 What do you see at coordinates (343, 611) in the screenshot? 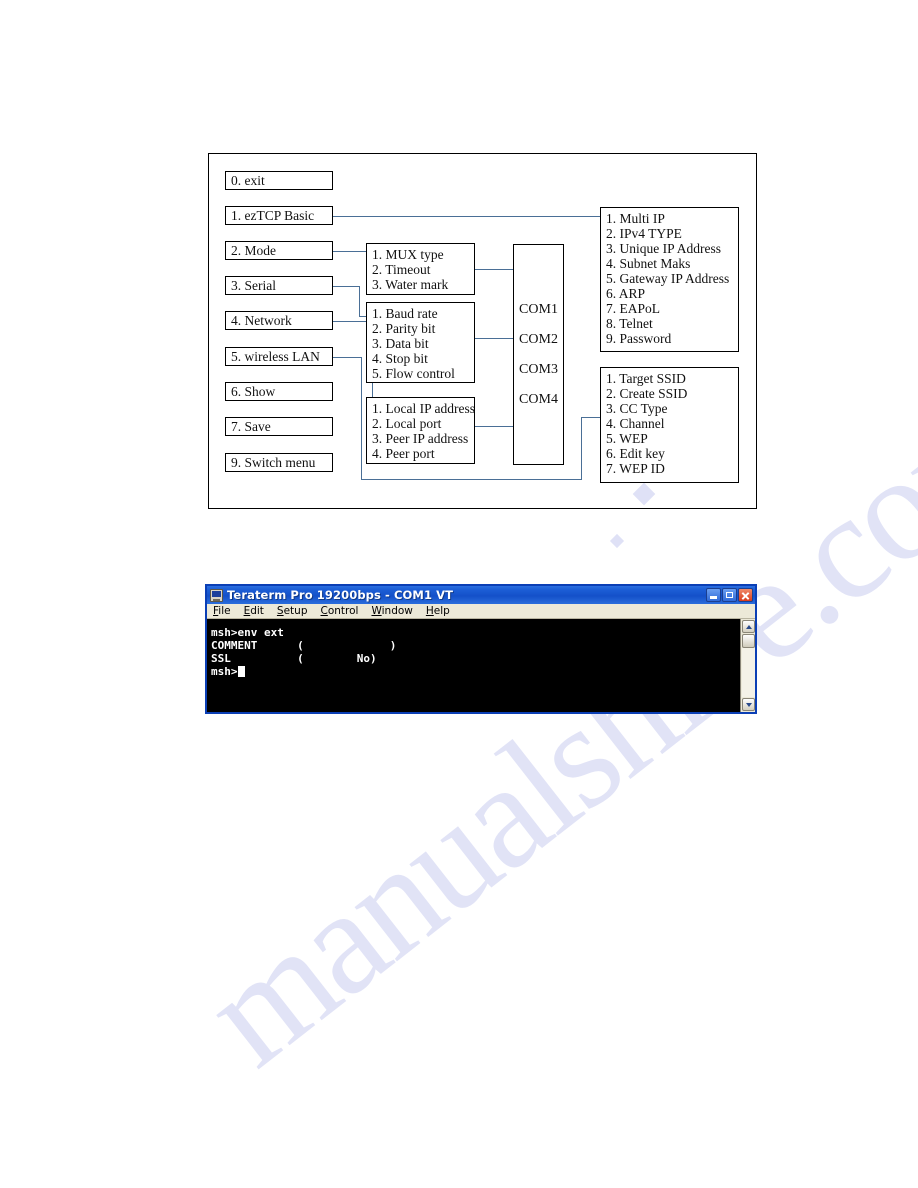
I see `menu-rest: ontrol` at bounding box center [343, 611].